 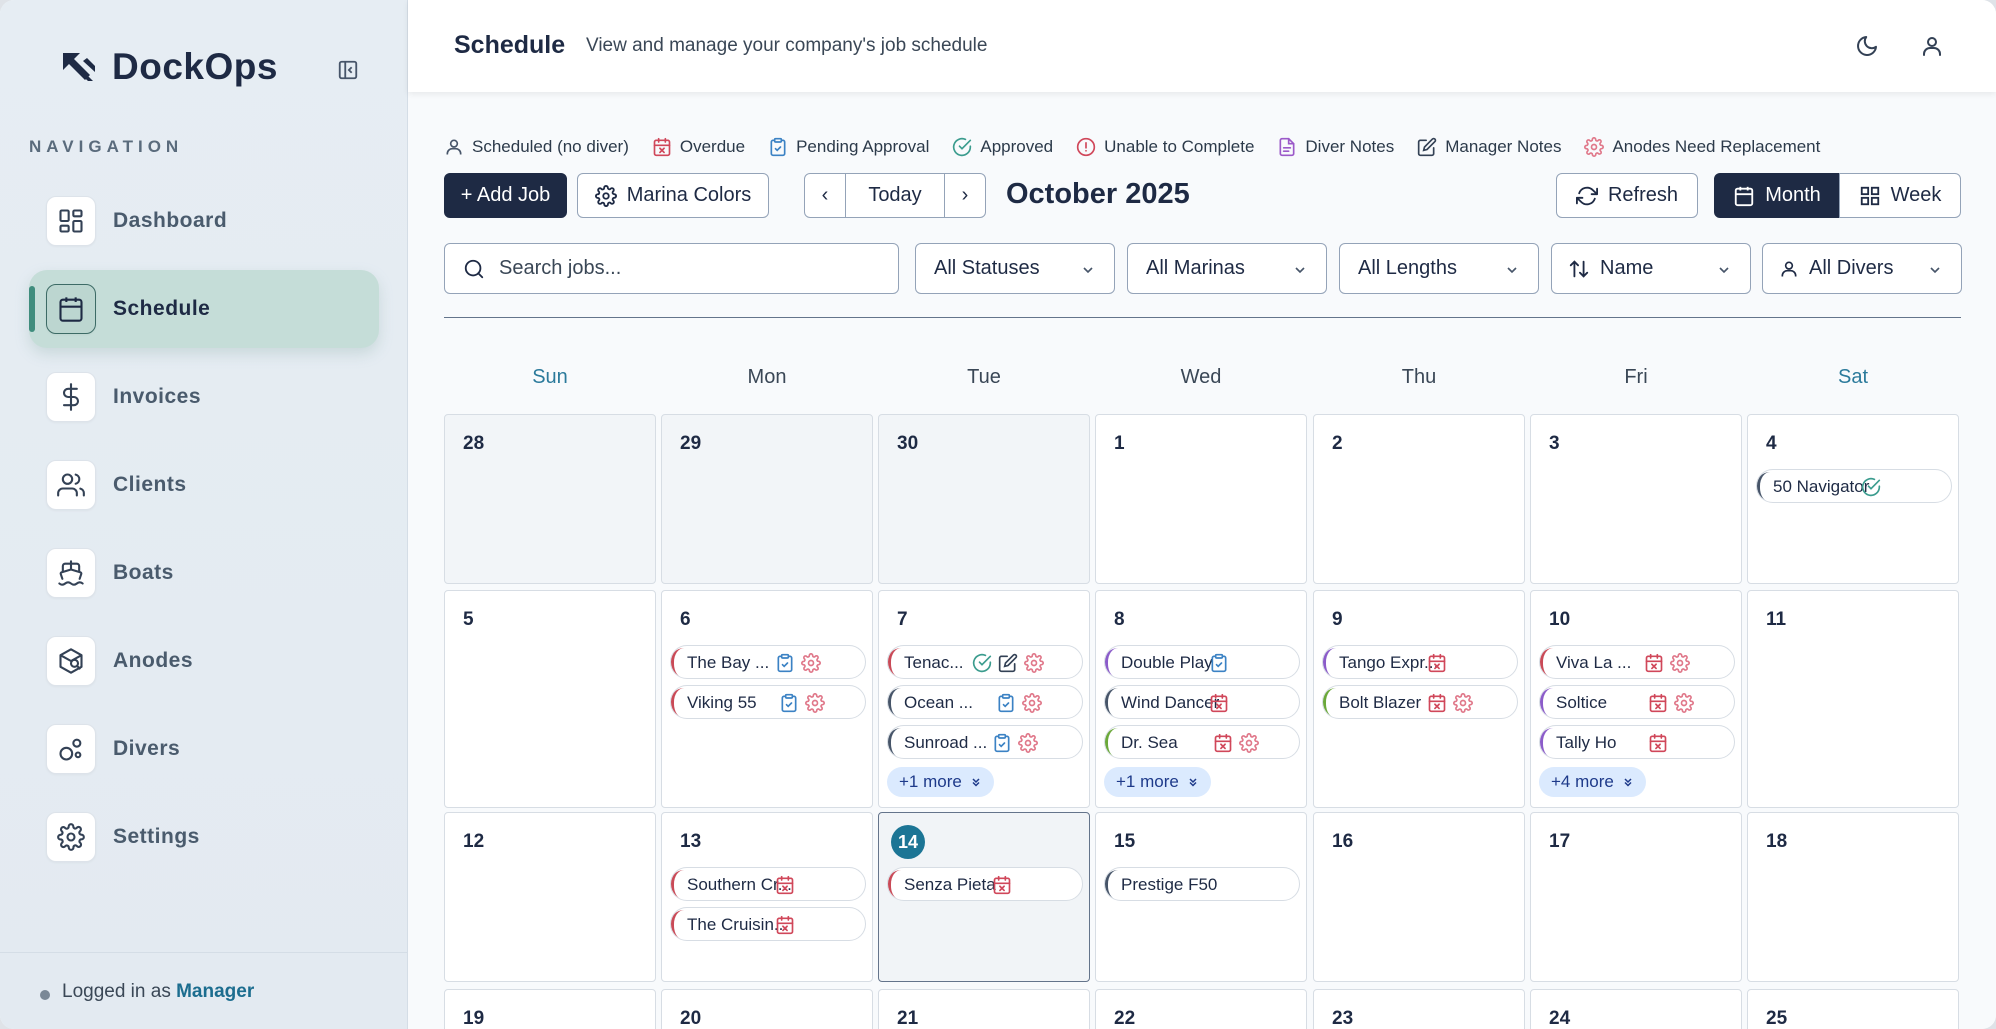 I want to click on search-input, so click(x=689, y=268).